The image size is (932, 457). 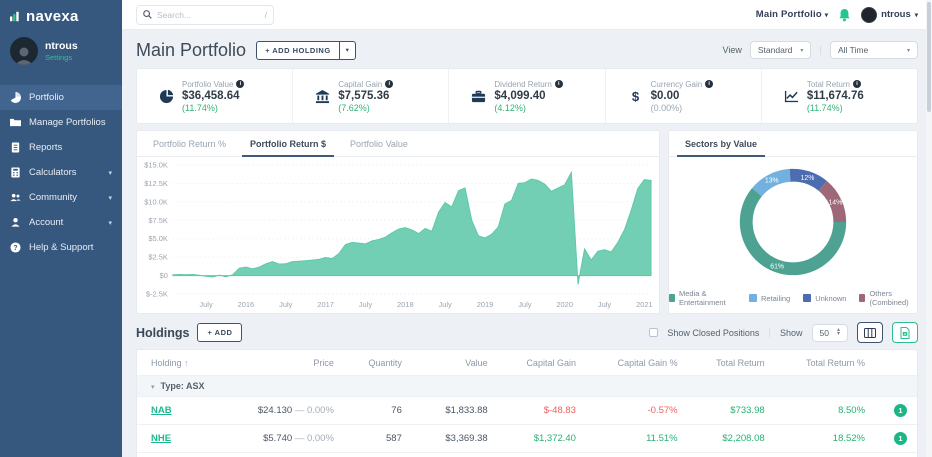 I want to click on columns-button, so click(x=870, y=332).